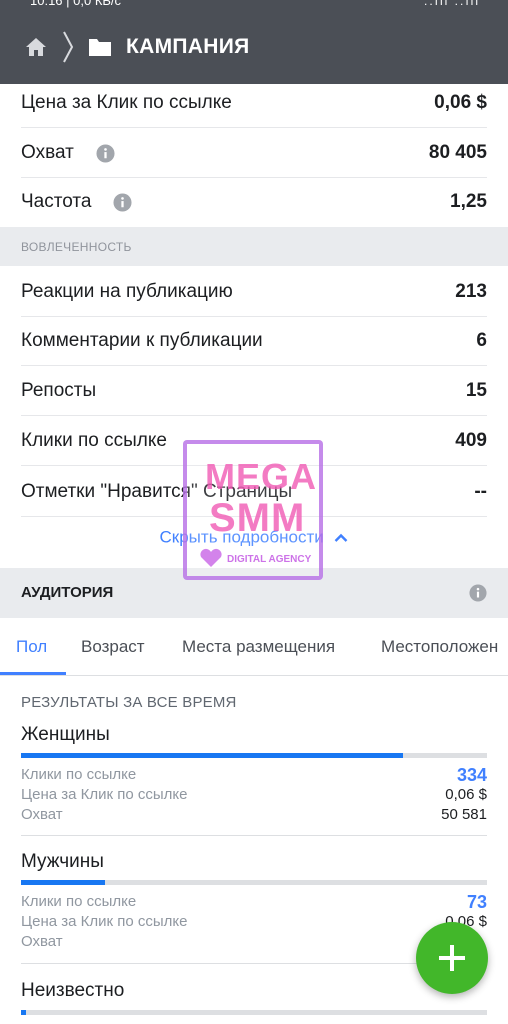  Describe the element at coordinates (439, 646) in the screenshot. I see `tab-location: Местоположен` at that location.